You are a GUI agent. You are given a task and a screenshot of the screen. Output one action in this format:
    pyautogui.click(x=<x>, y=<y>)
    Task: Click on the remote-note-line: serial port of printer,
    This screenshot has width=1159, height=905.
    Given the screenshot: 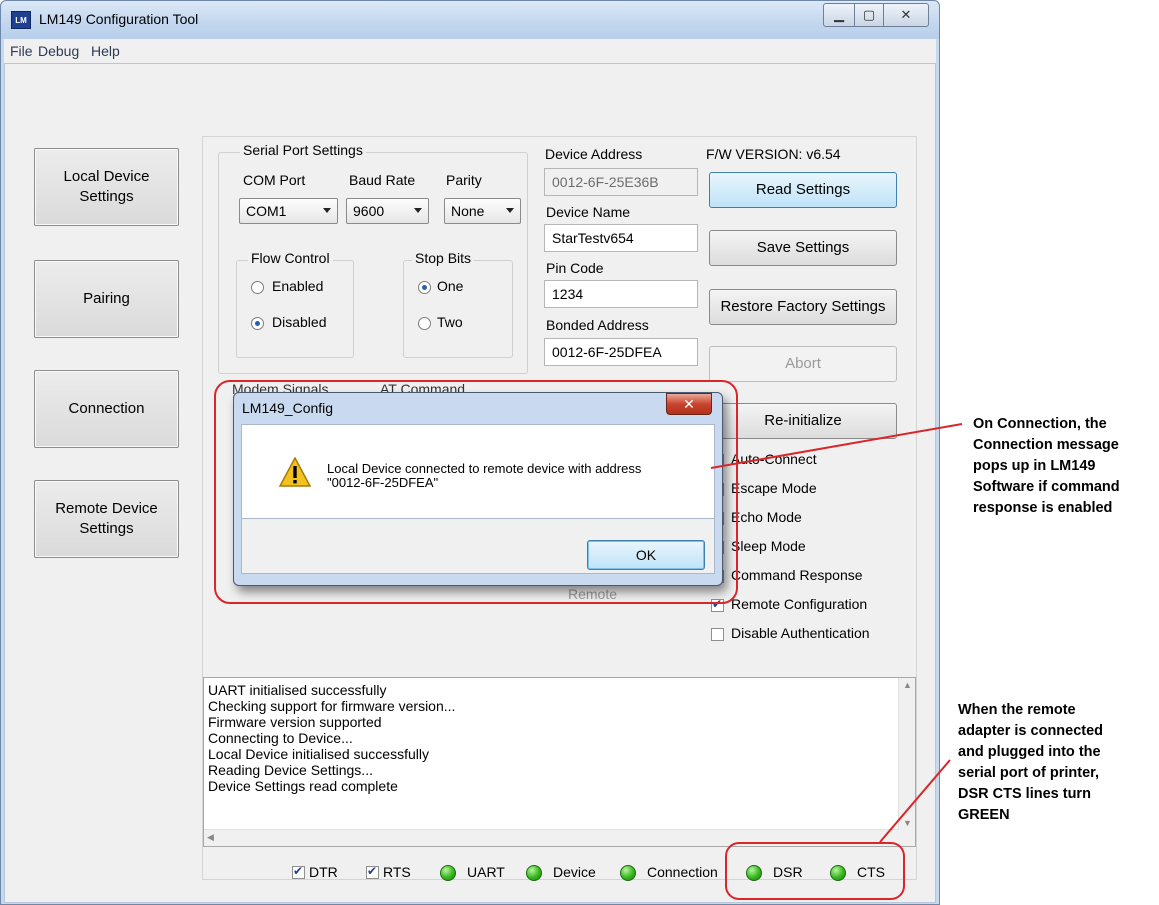 What is the action you would take?
    pyautogui.click(x=1028, y=773)
    